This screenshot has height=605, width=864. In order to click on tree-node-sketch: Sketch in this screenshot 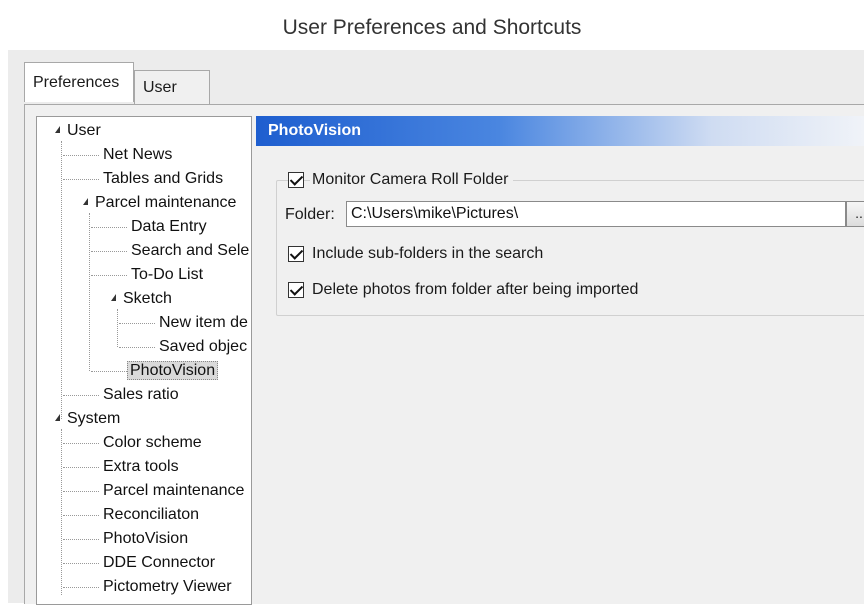, I will do `click(147, 299)`.